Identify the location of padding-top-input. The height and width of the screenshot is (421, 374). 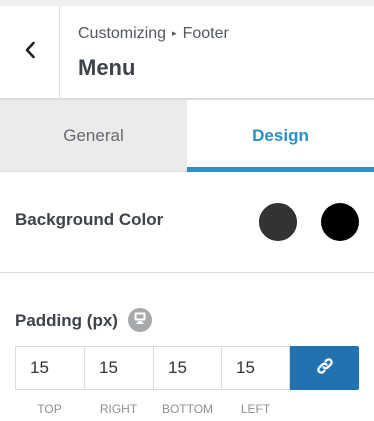
(49, 368).